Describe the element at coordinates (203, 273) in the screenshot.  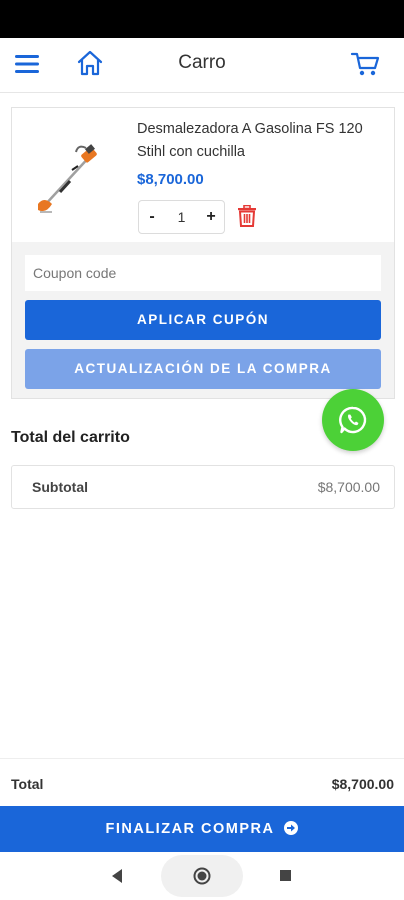
I see `coupon-code-input` at that location.